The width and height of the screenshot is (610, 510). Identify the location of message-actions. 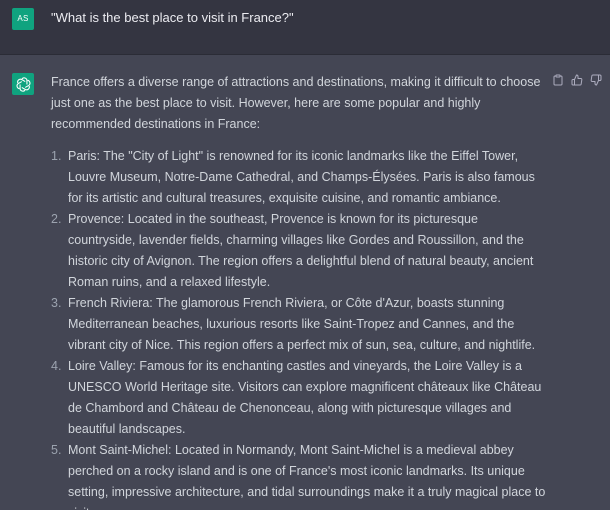
(577, 80).